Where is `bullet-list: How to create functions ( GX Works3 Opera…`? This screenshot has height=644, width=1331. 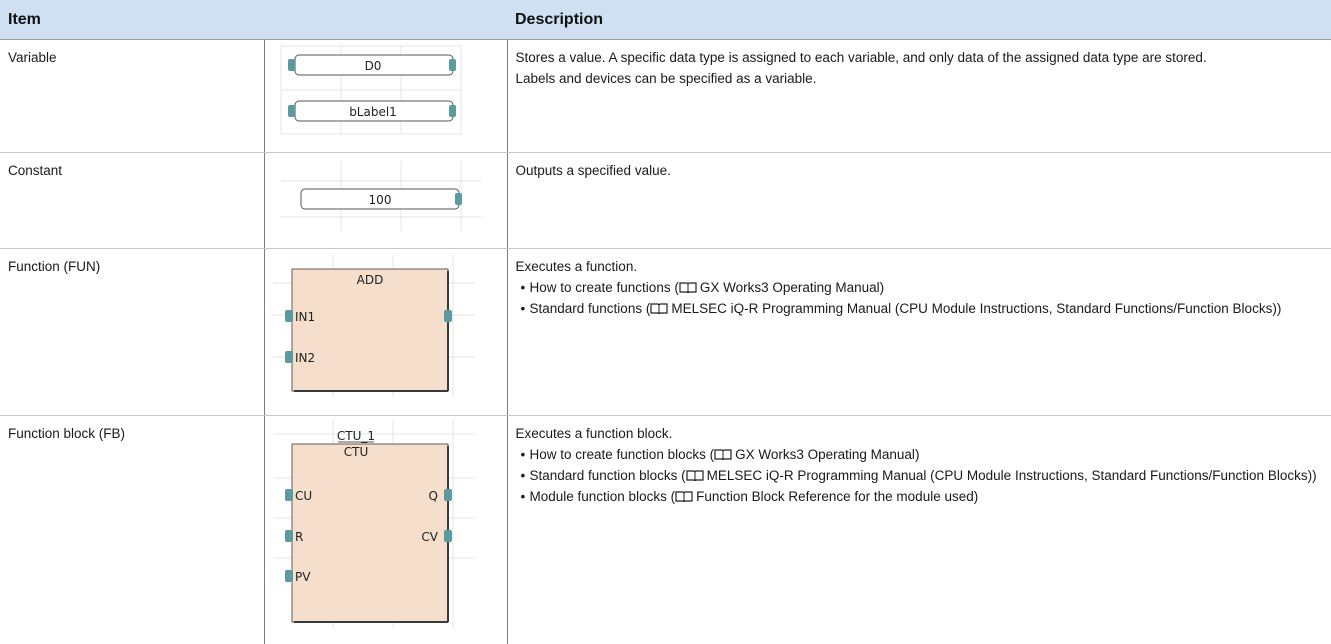
bullet-list: How to create functions ( GX Works3 Opera… is located at coordinates (921, 298).